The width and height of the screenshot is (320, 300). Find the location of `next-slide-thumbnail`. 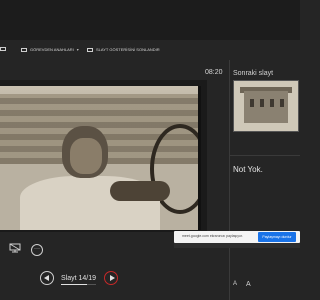

next-slide-thumbnail is located at coordinates (266, 106).